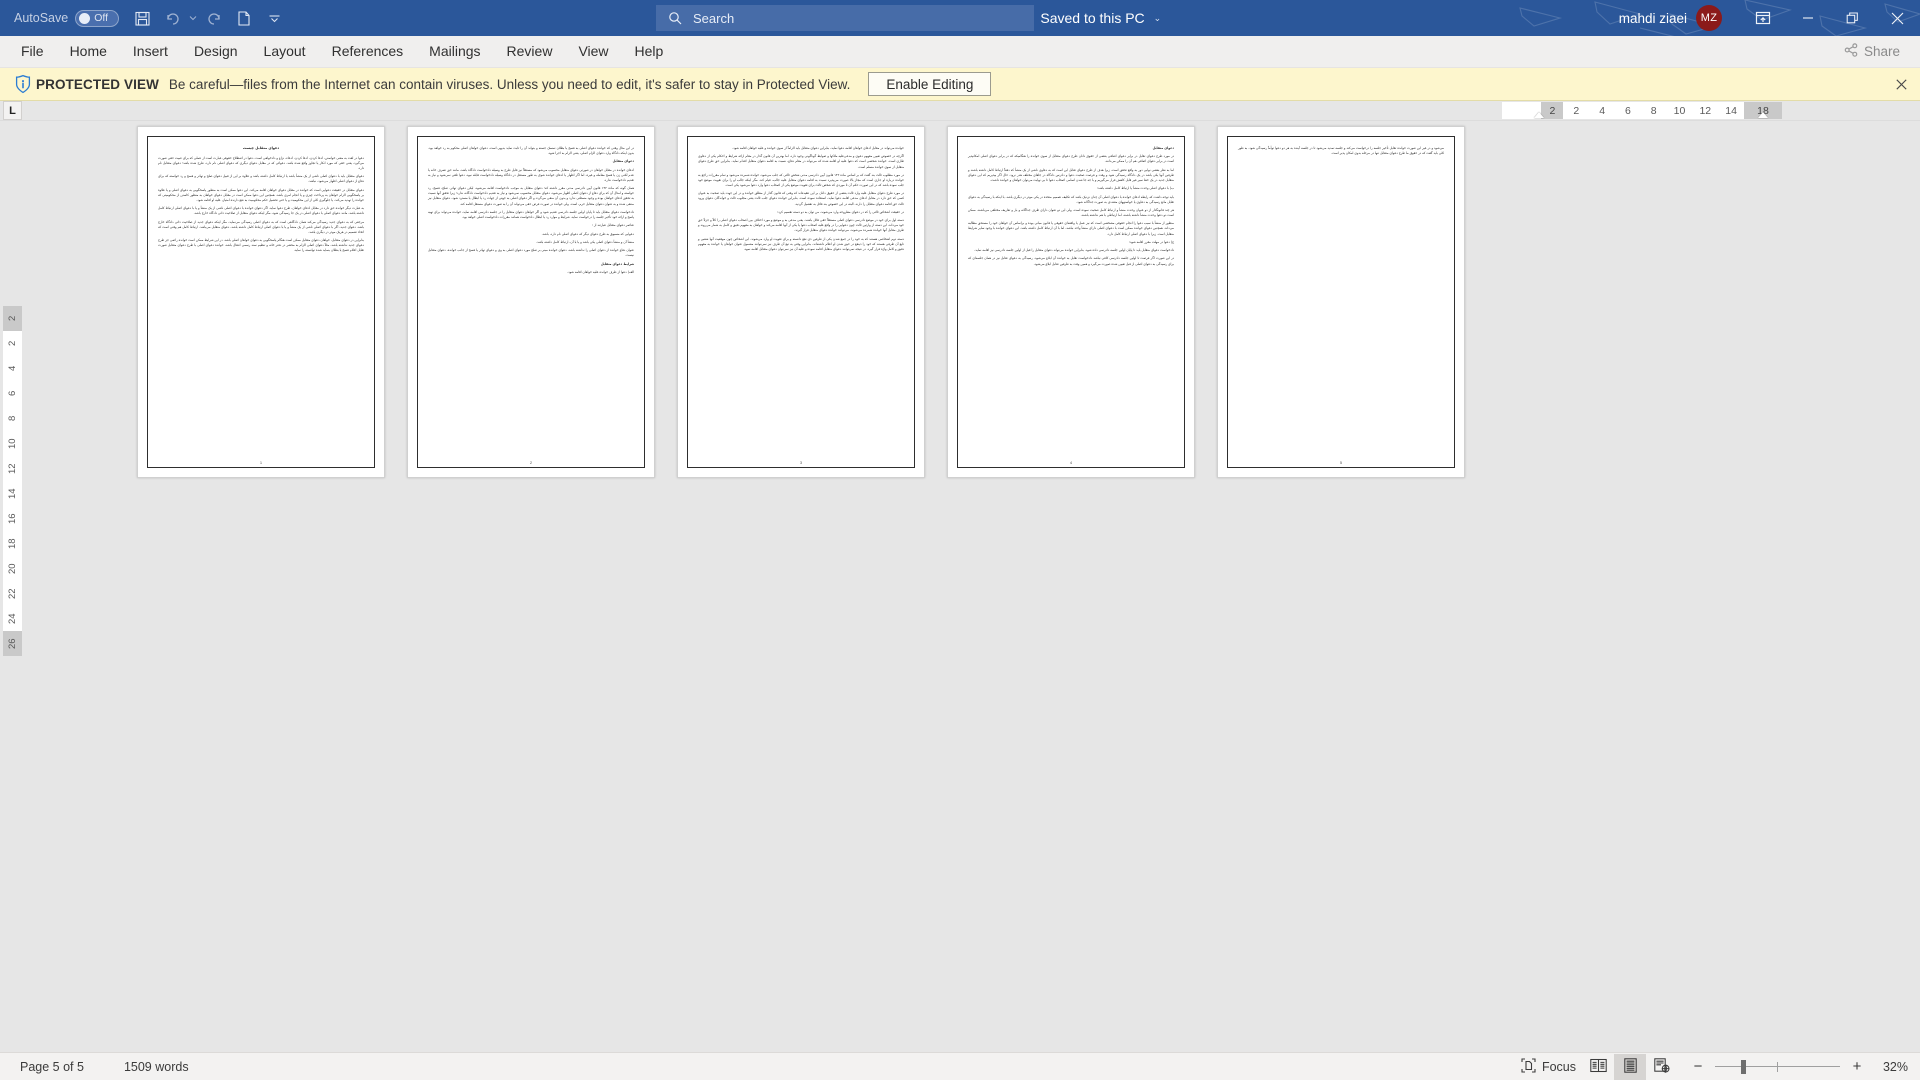 Image resolution: width=1920 pixels, height=1080 pixels. What do you see at coordinates (1552, 110) in the screenshot?
I see `ruler-right-margin: 2` at bounding box center [1552, 110].